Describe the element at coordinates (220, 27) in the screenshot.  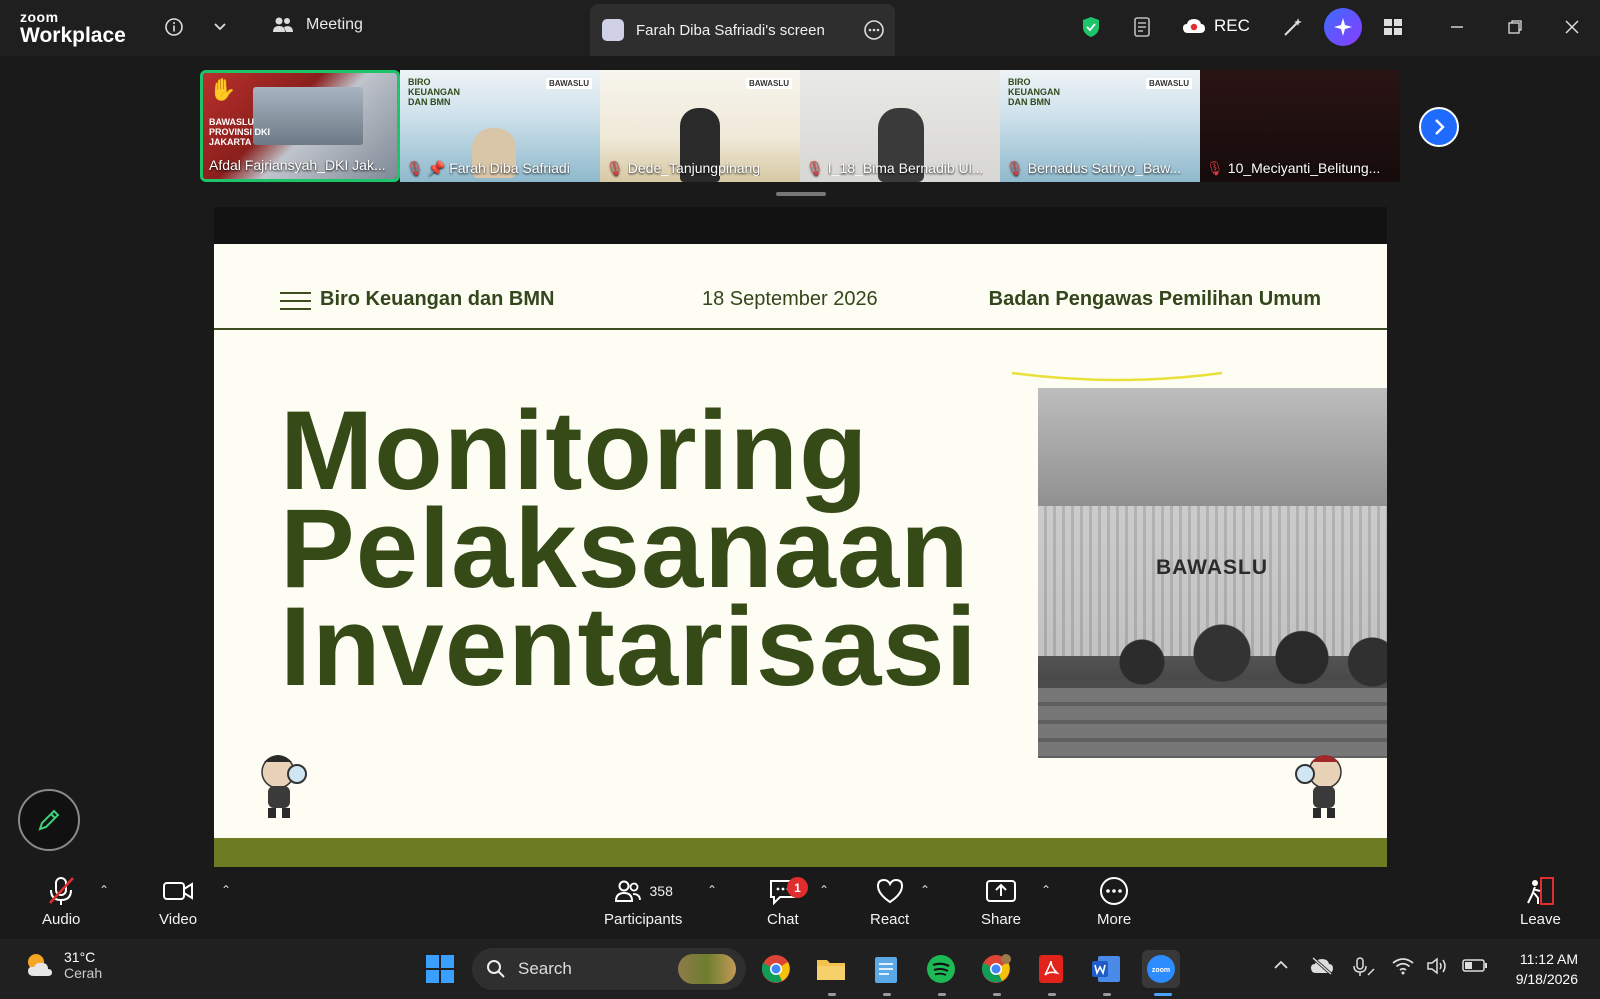
I see `chevron-down-icon` at that location.